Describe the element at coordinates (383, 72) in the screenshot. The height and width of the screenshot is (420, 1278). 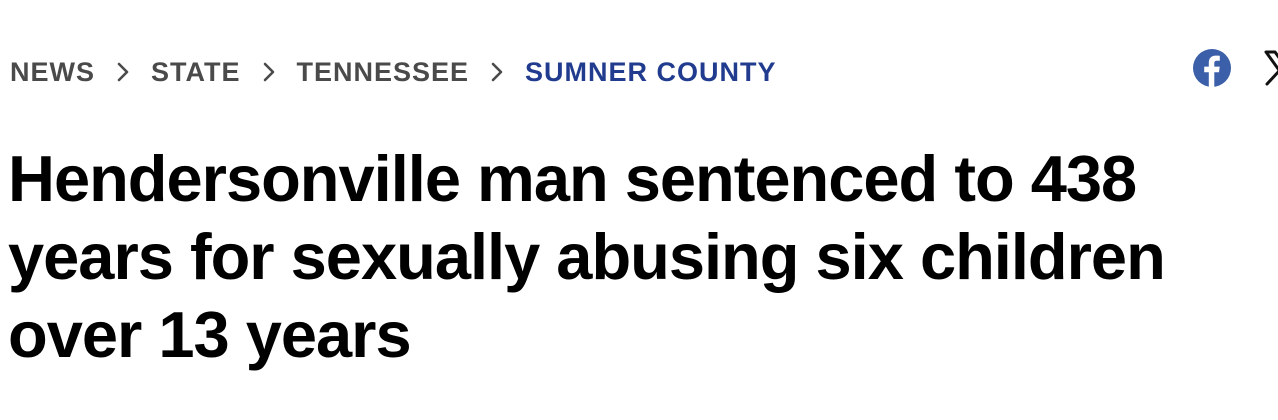
I see `breadcrumb-tennessee: TENNESSEE` at that location.